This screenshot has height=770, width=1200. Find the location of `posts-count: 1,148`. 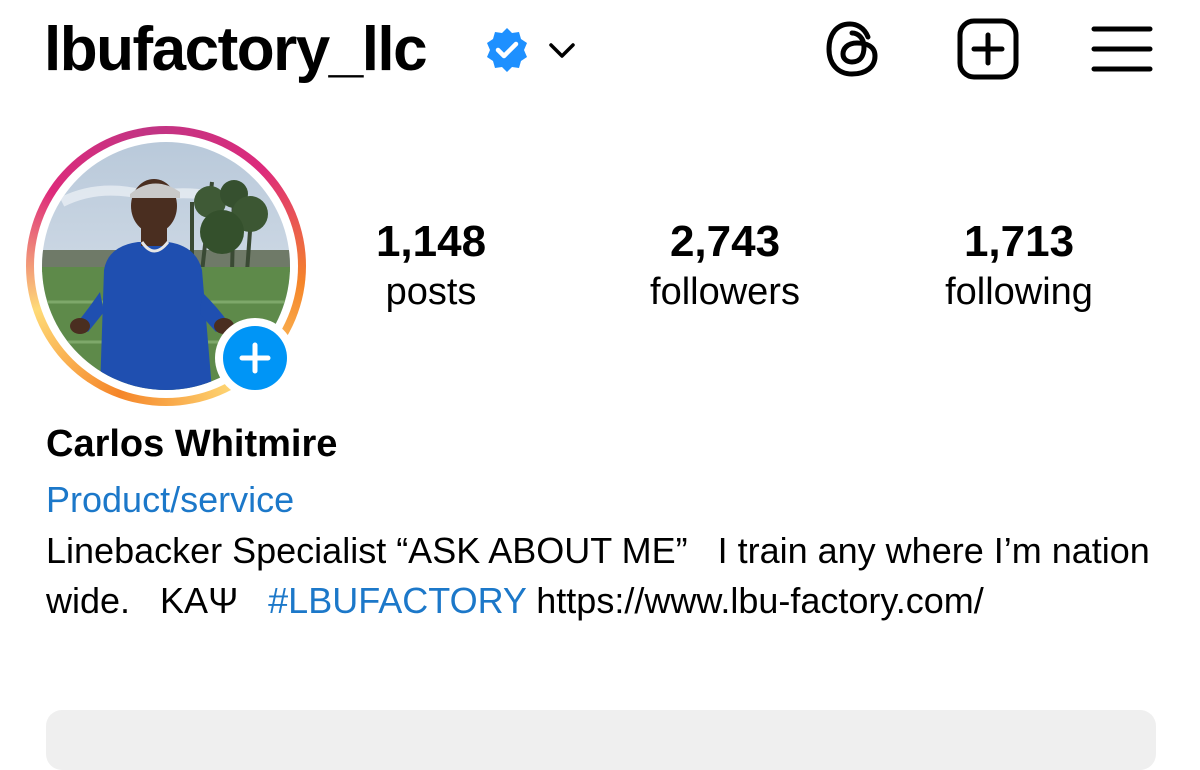

posts-count: 1,148 is located at coordinates (431, 241).